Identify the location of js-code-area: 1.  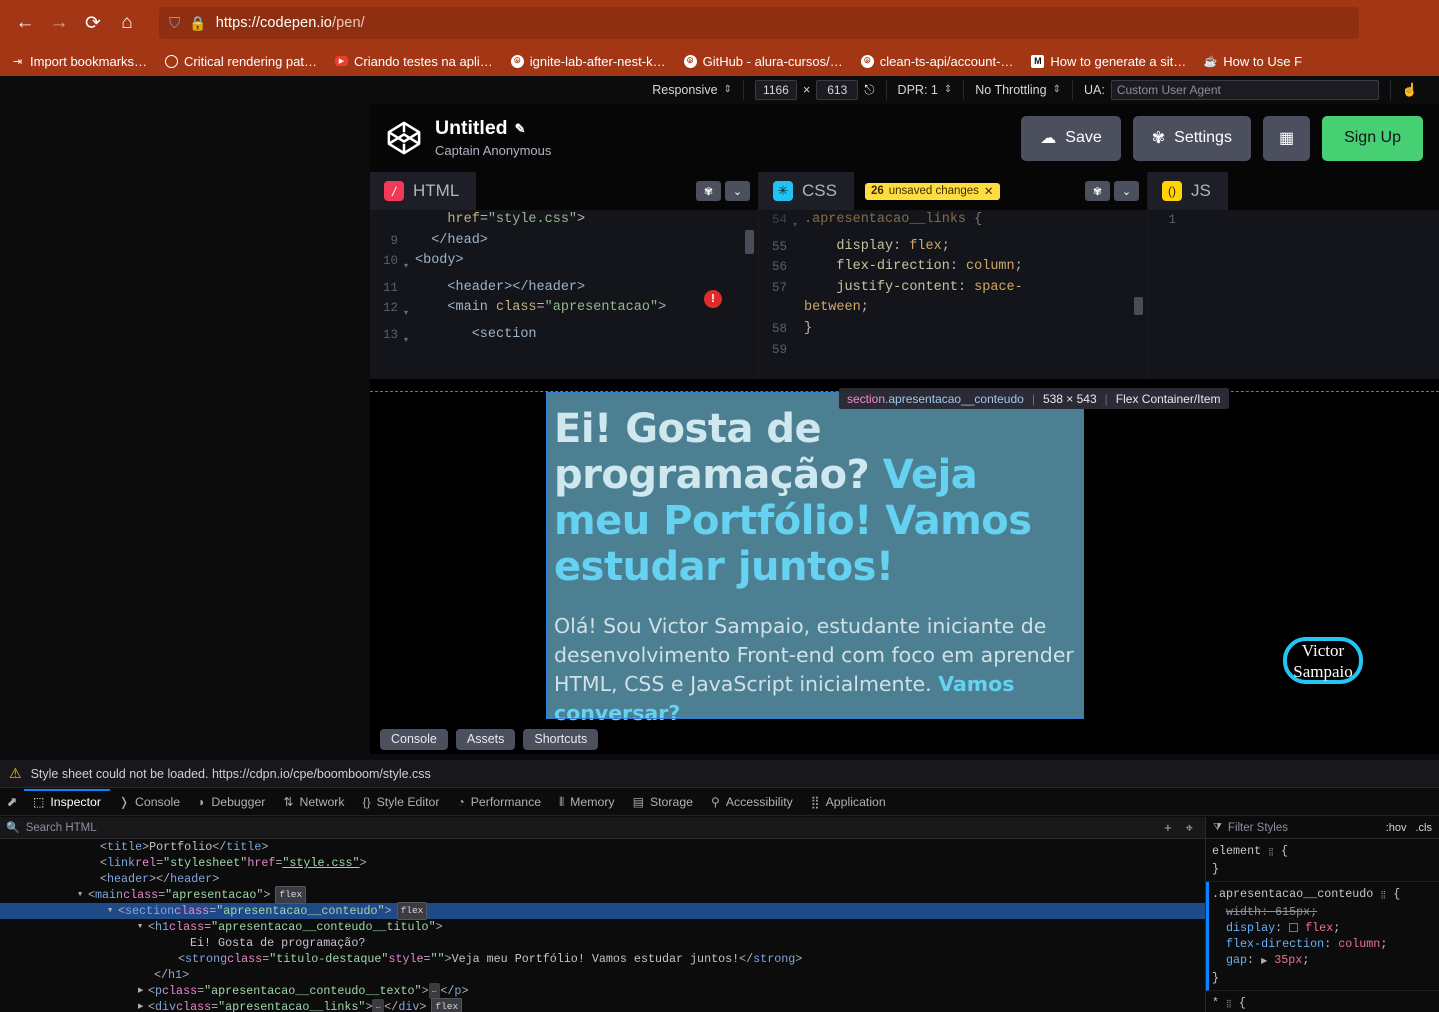
(1293, 294).